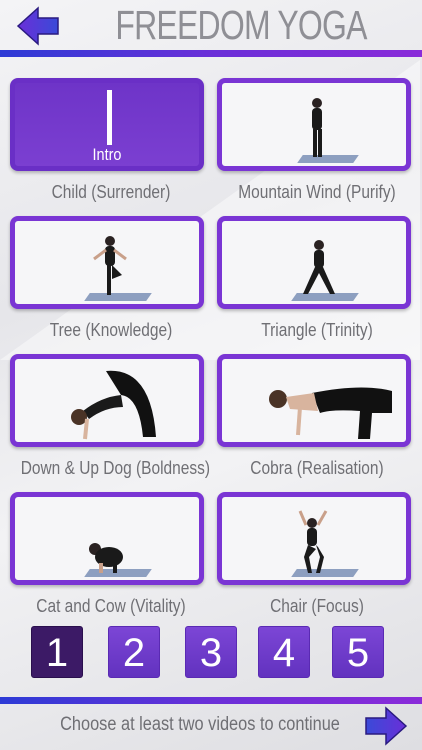 The height and width of the screenshot is (750, 422). I want to click on next-arrow-icon, so click(386, 726).